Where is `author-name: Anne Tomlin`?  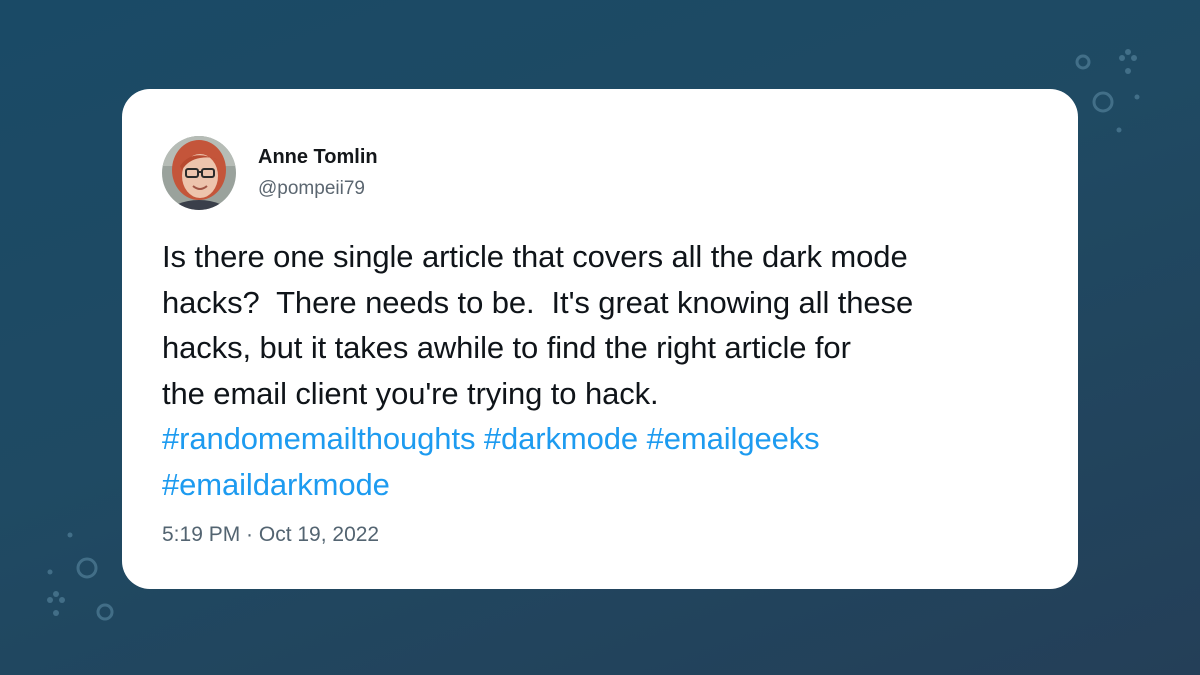
author-name: Anne Tomlin is located at coordinates (318, 157).